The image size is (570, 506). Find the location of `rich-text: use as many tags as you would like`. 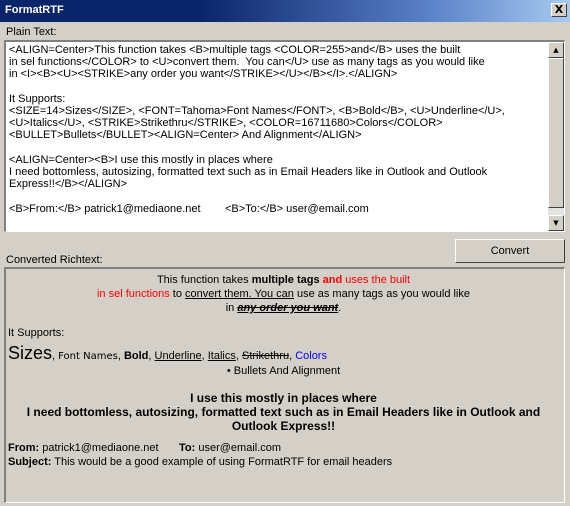

rich-text: use as many tags as you would like is located at coordinates (381, 294).